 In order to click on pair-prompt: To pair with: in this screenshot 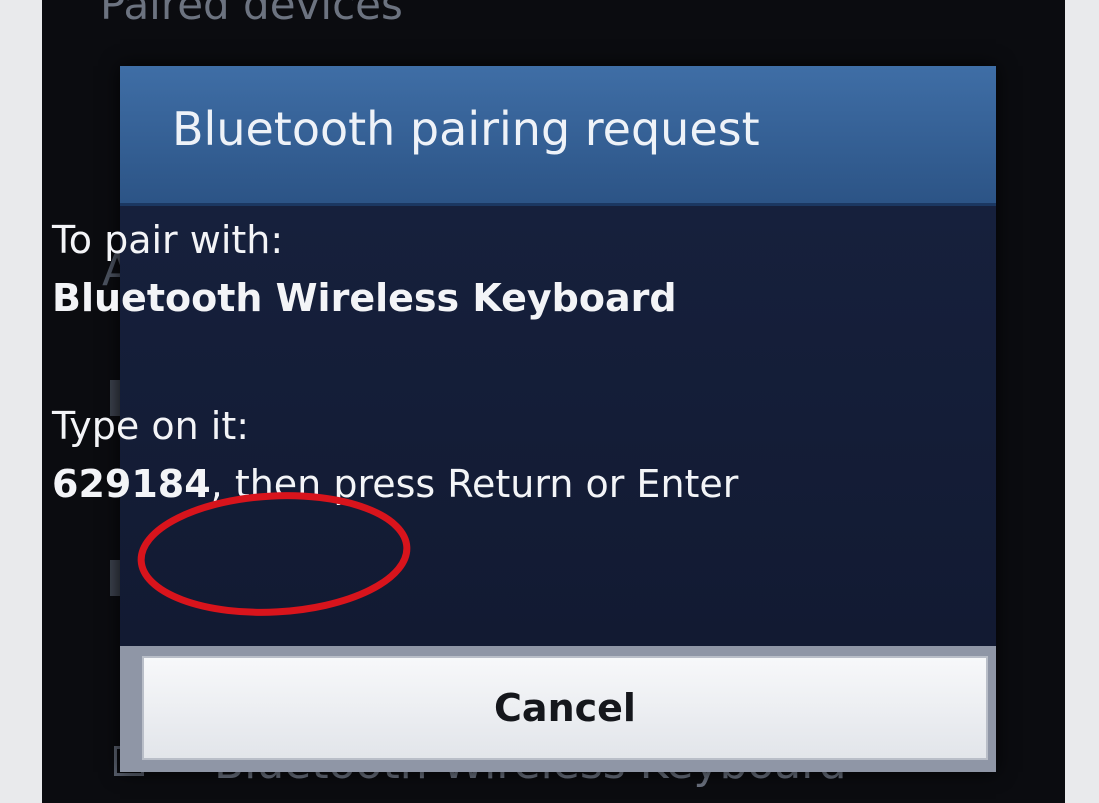, I will do `click(168, 240)`.